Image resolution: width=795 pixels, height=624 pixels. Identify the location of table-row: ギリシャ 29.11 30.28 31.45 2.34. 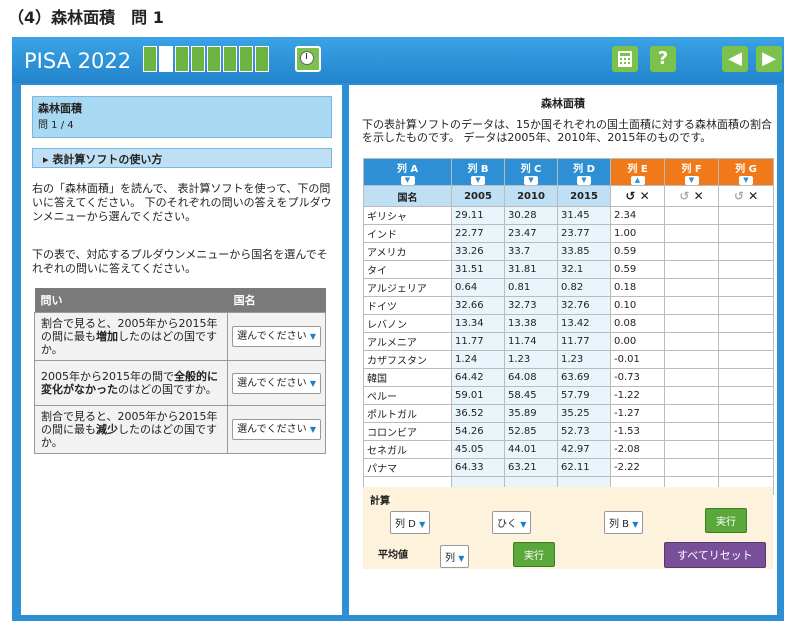
(568, 215).